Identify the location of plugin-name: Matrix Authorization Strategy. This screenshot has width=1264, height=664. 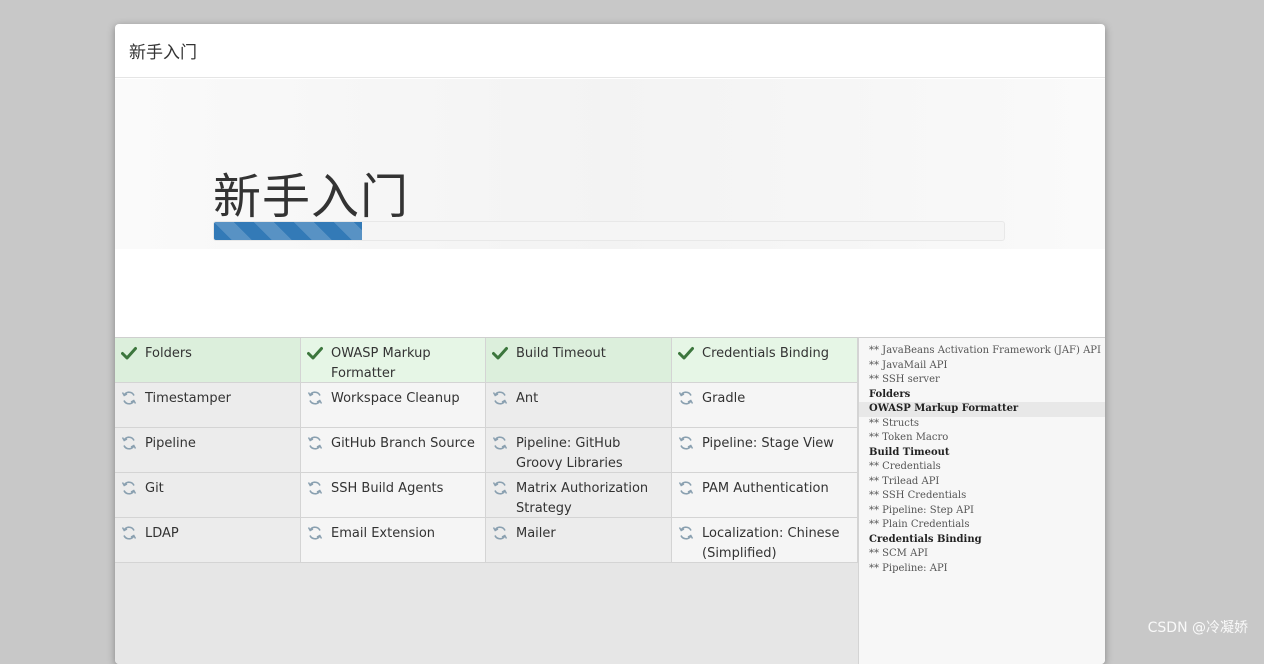
(582, 498).